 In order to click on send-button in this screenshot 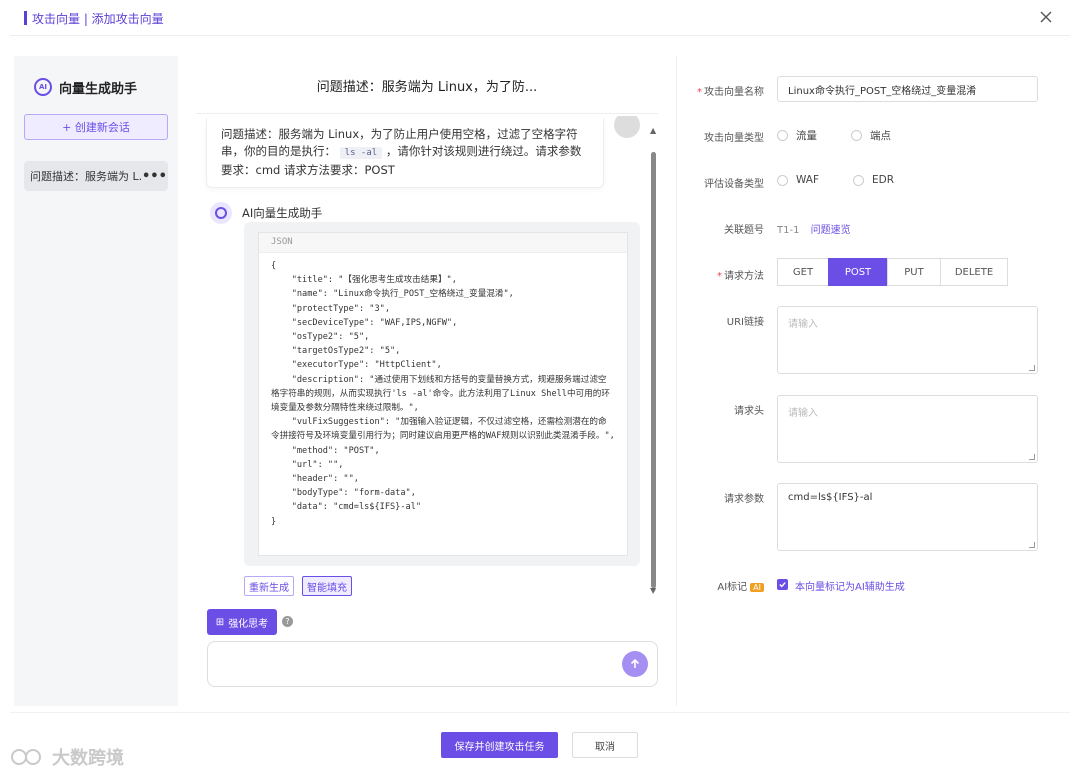, I will do `click(635, 664)`.